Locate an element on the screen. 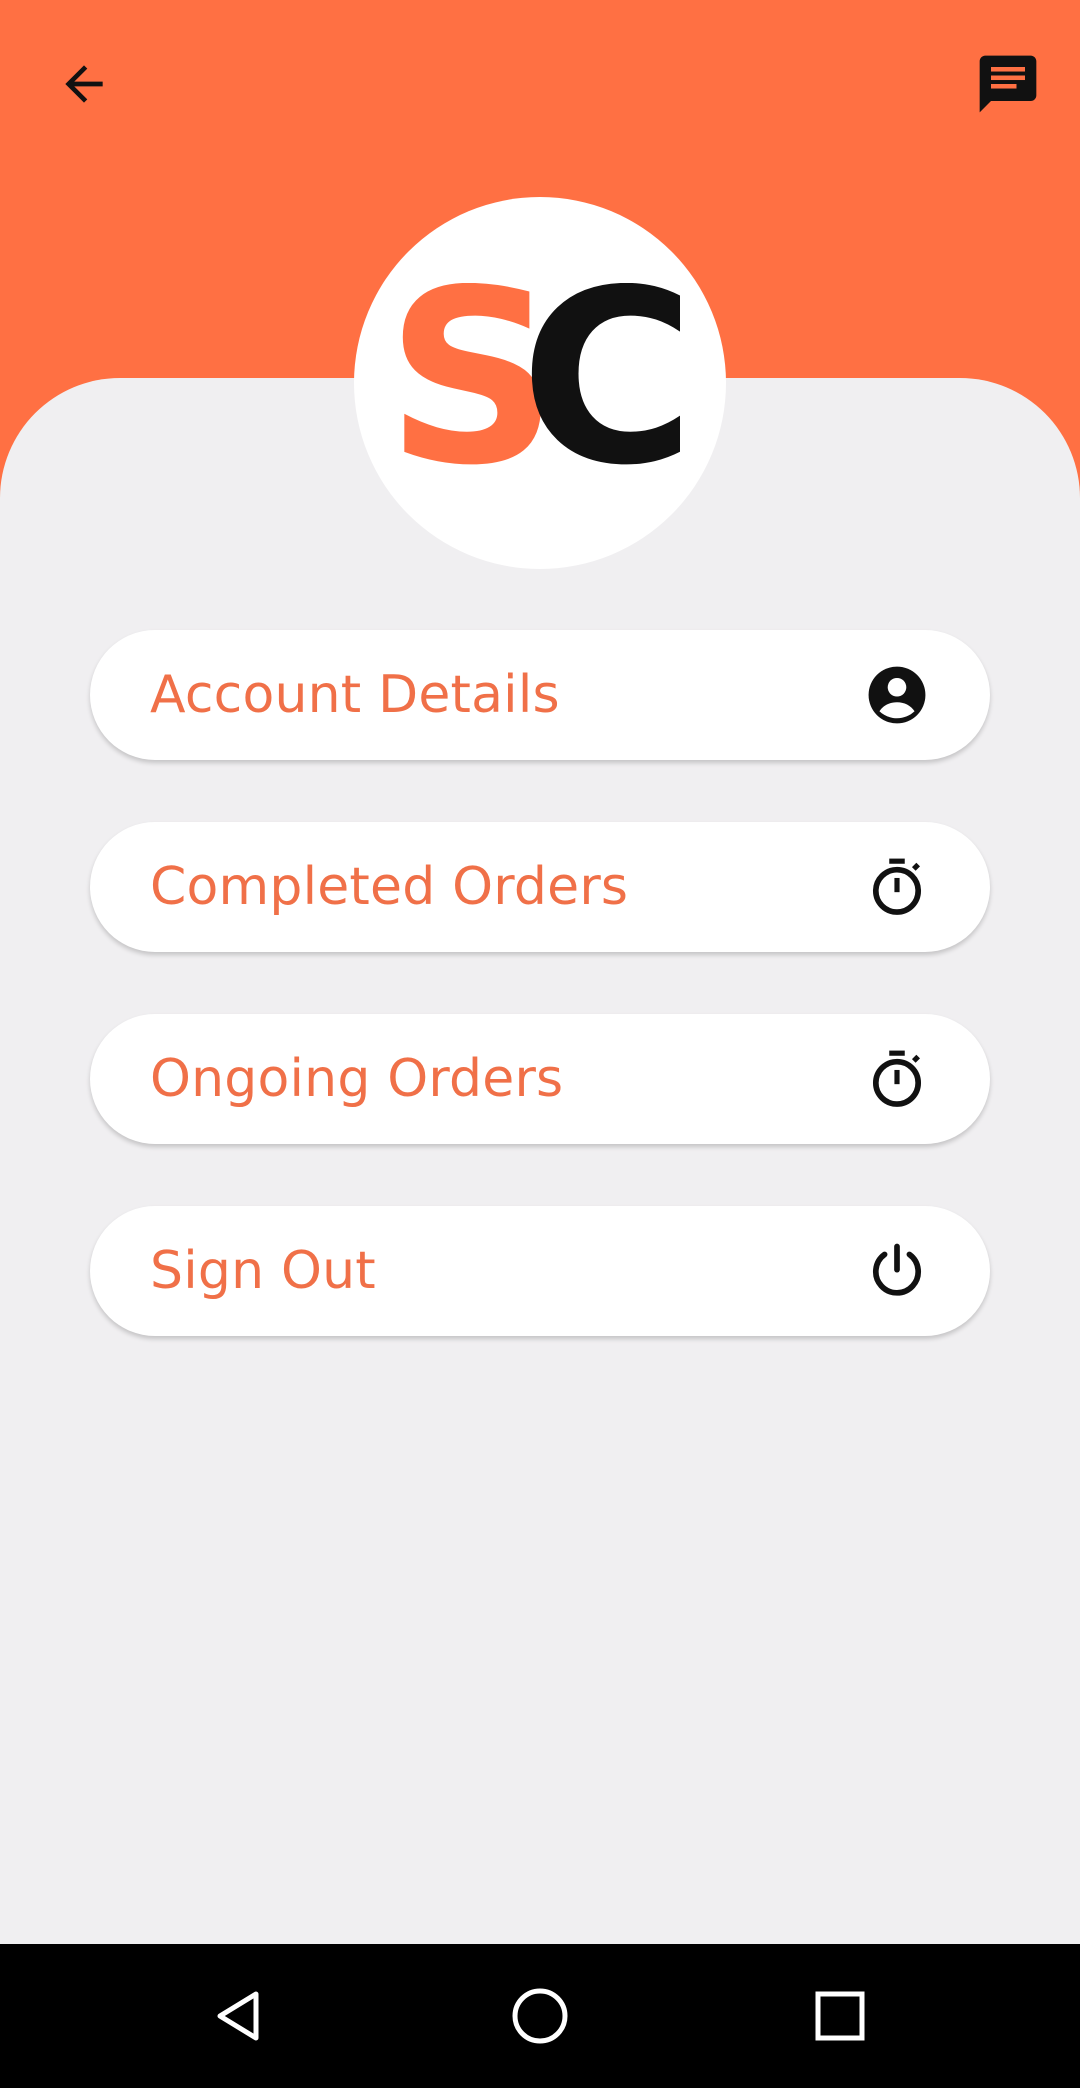 The width and height of the screenshot is (1080, 2088). account-details-button: Account Details is located at coordinates (540, 695).